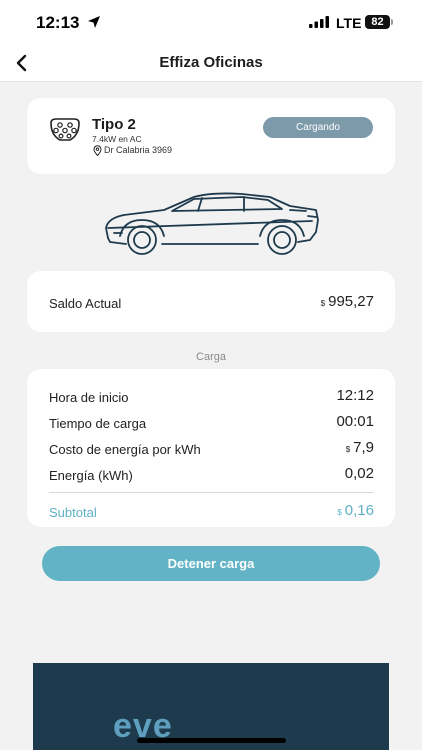 The image size is (422, 750). I want to click on nav-bar: Effiza Oficinas, so click(211, 64).